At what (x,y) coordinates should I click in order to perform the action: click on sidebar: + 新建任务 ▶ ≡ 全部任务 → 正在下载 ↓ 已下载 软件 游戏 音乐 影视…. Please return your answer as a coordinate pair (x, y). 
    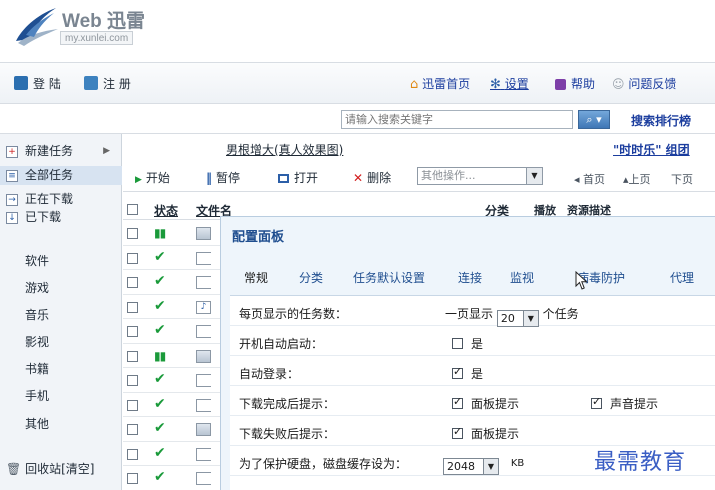
    Looking at the image, I should click on (61, 312).